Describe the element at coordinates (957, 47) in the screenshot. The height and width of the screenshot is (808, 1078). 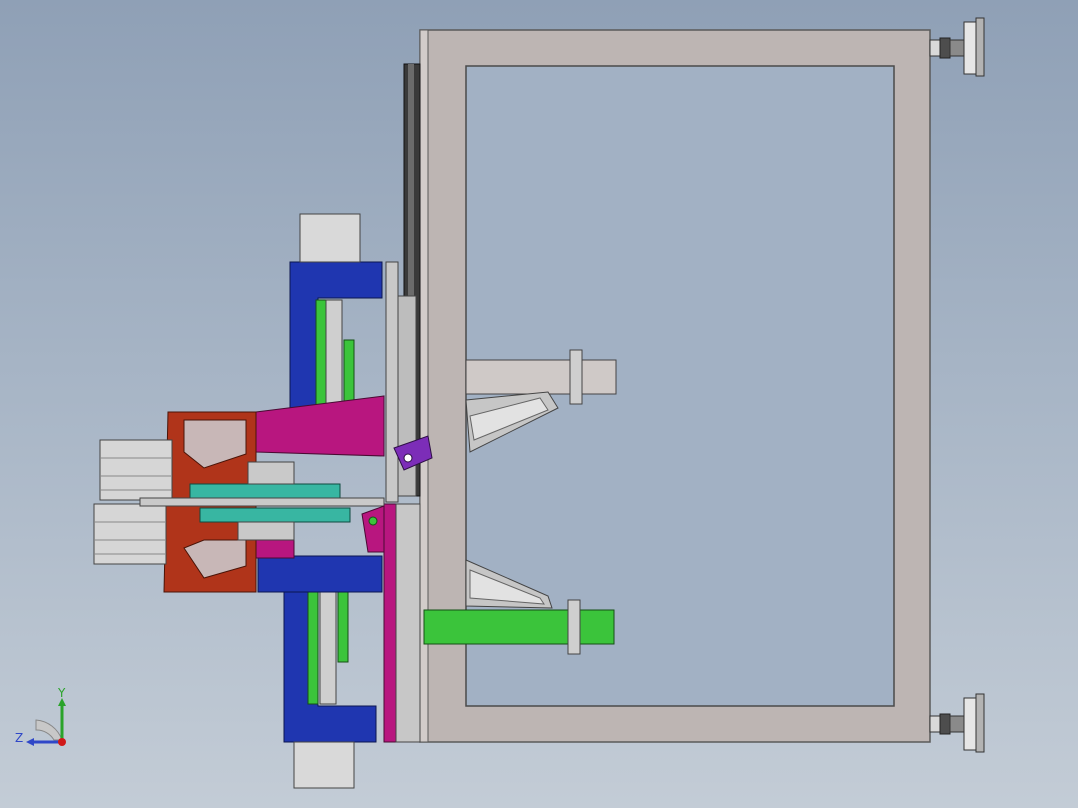
I see `leveling-foot-top` at that location.